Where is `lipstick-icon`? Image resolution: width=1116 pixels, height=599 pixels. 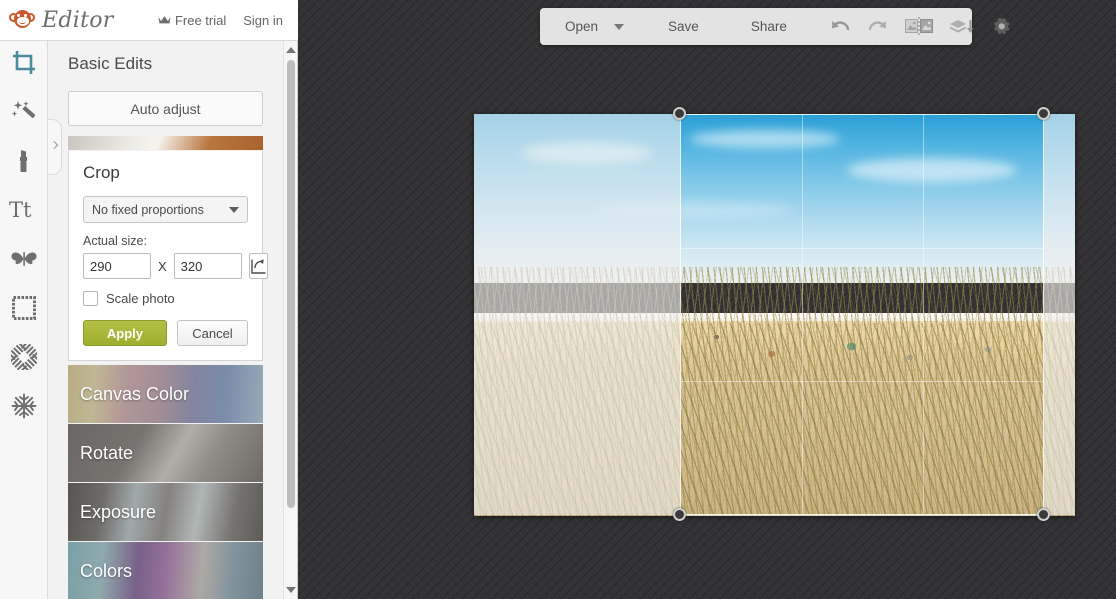 lipstick-icon is located at coordinates (24, 163).